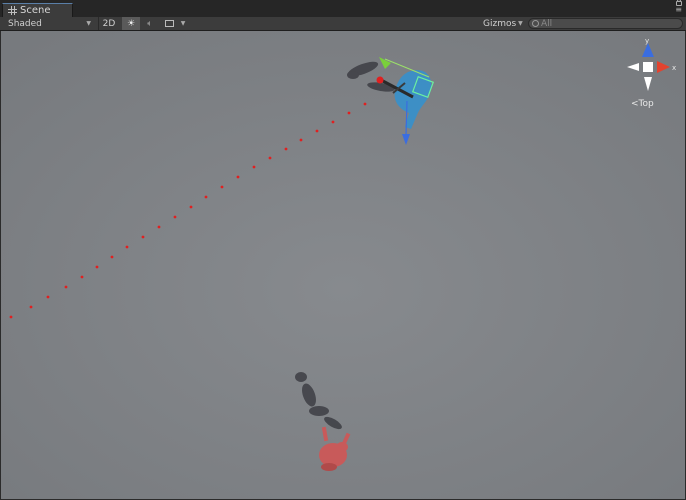 This screenshot has height=500, width=686. I want to click on tab-scene: Scene, so click(37, 10).